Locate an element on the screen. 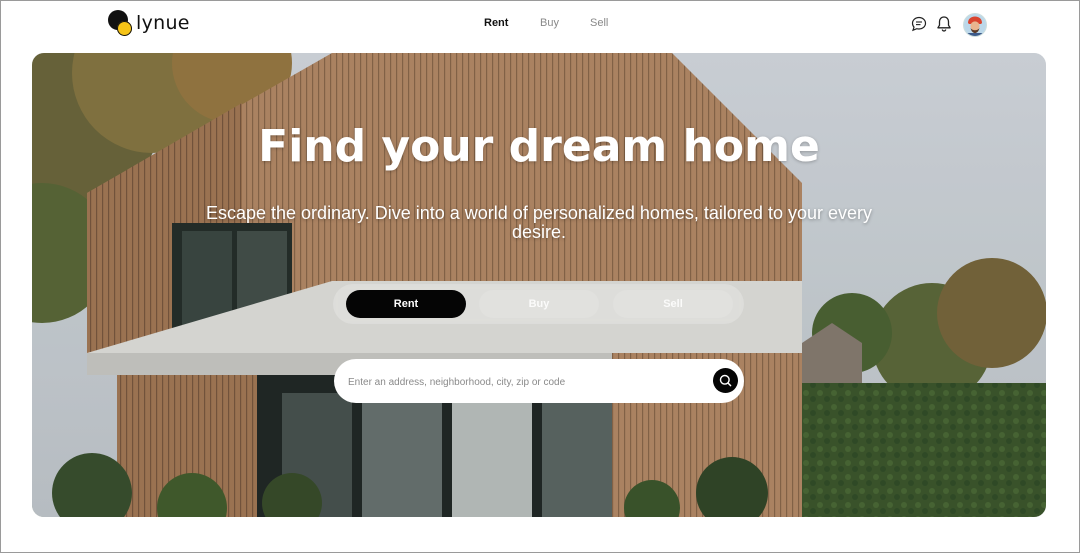  search-input is located at coordinates (528, 382).